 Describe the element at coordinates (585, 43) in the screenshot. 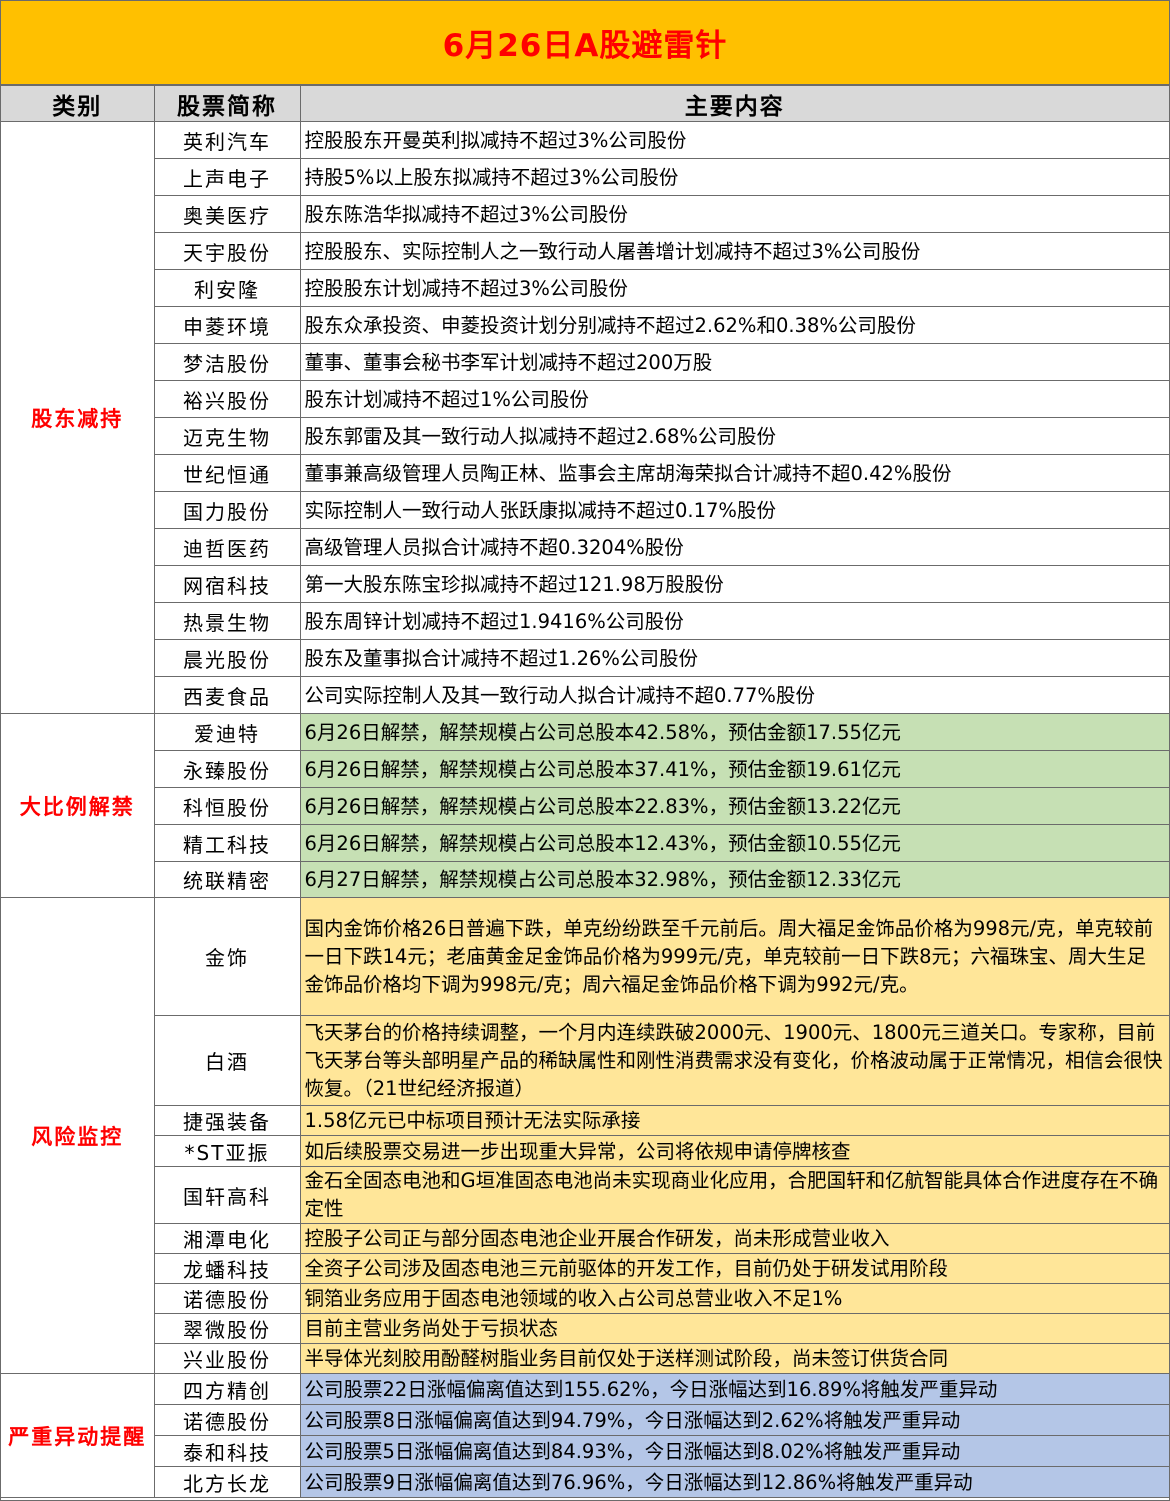

I see `sheet-title: 6月26日A股避雷针` at that location.